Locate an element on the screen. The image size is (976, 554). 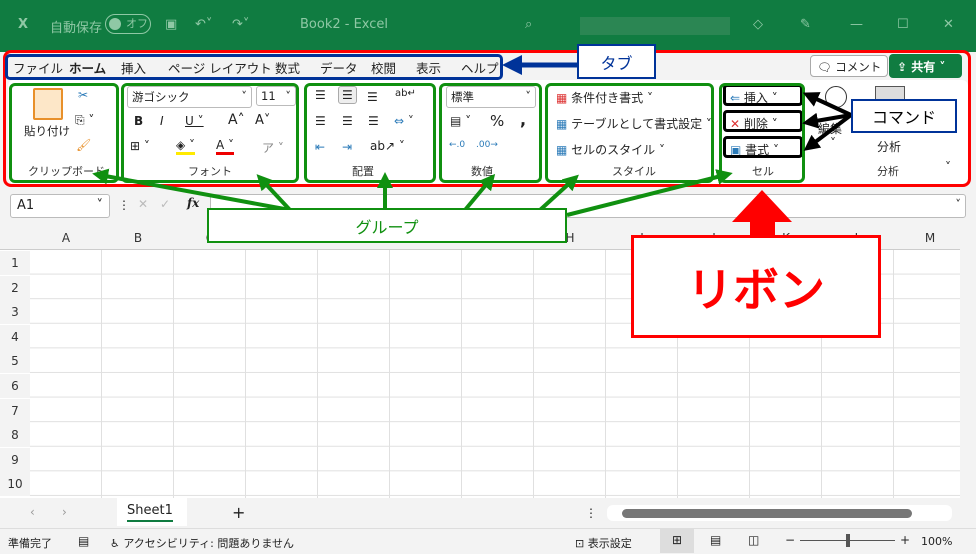
command-arrow is located at coordinates (827, 104).